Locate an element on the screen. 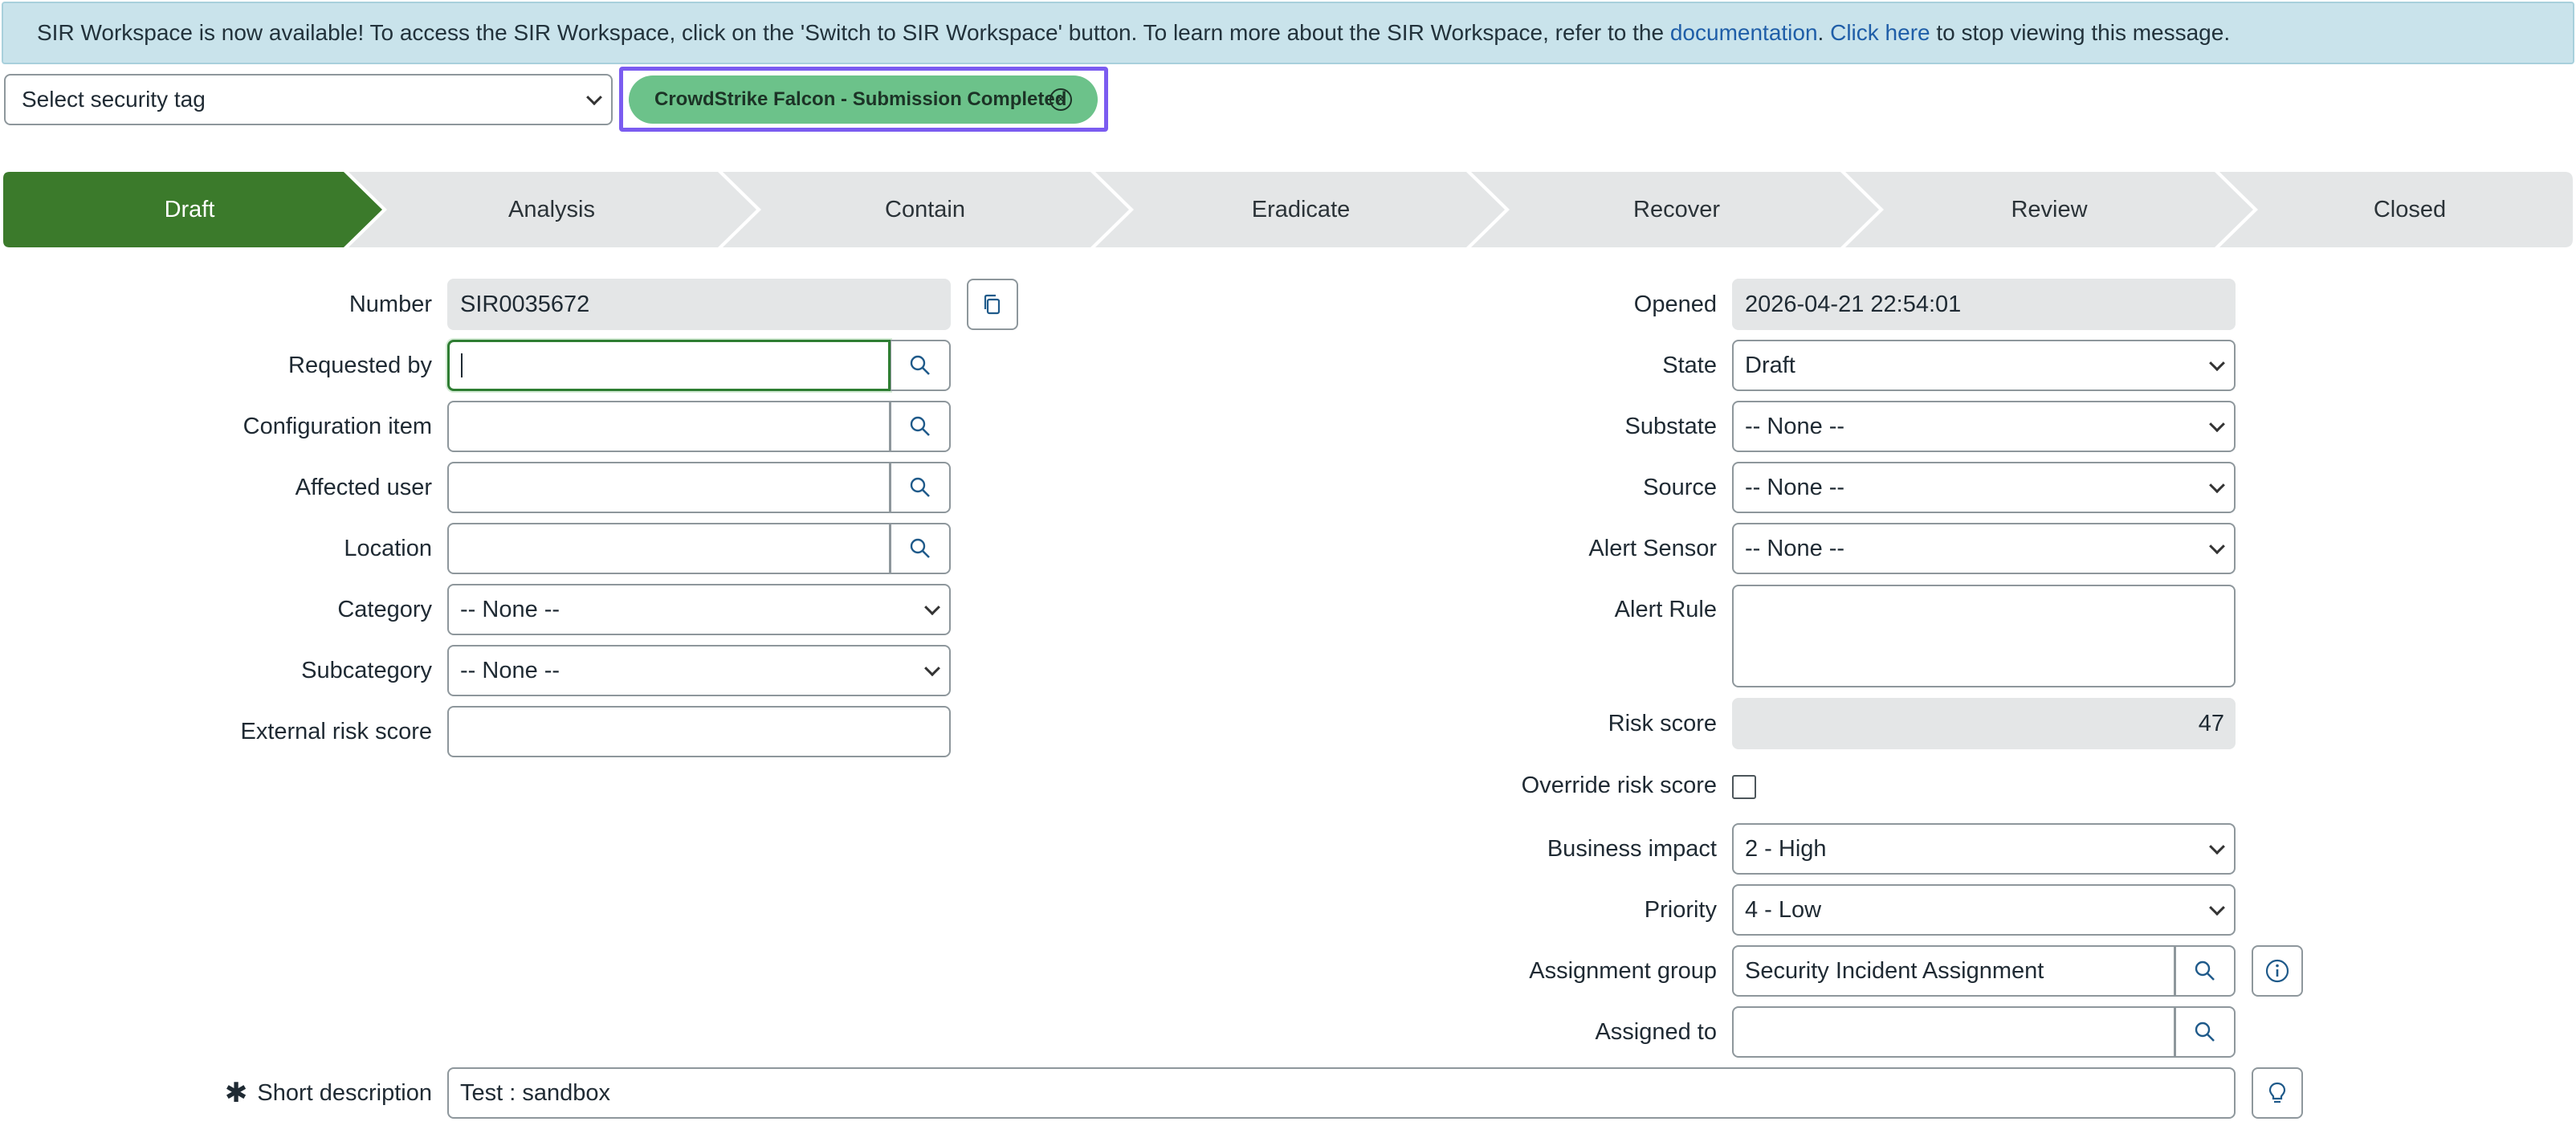  stage-draft: Draft is located at coordinates (189, 209).